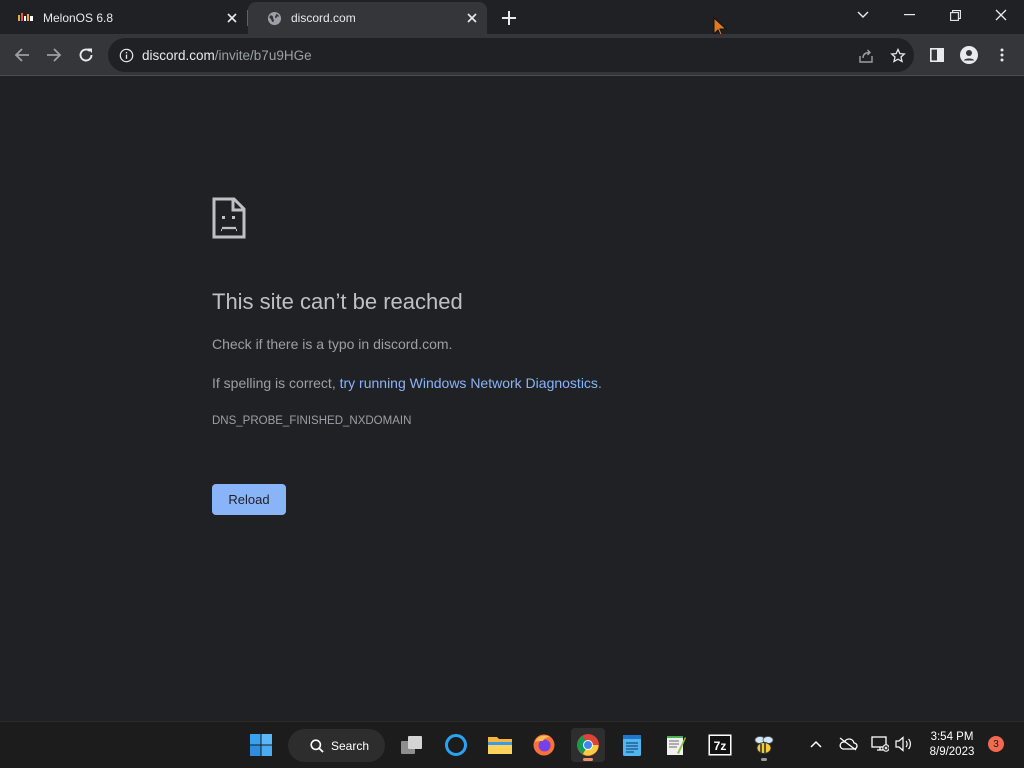 The height and width of the screenshot is (768, 1024). Describe the element at coordinates (22, 55) in the screenshot. I see `back-button` at that location.